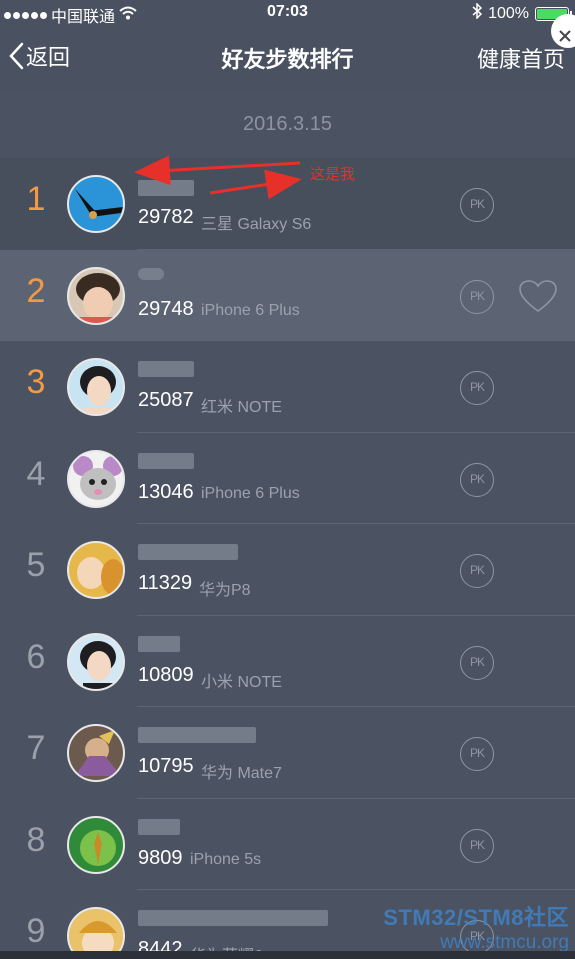 This screenshot has height=959, width=575. Describe the element at coordinates (477, 13) in the screenshot. I see `bluetooth-icon` at that location.